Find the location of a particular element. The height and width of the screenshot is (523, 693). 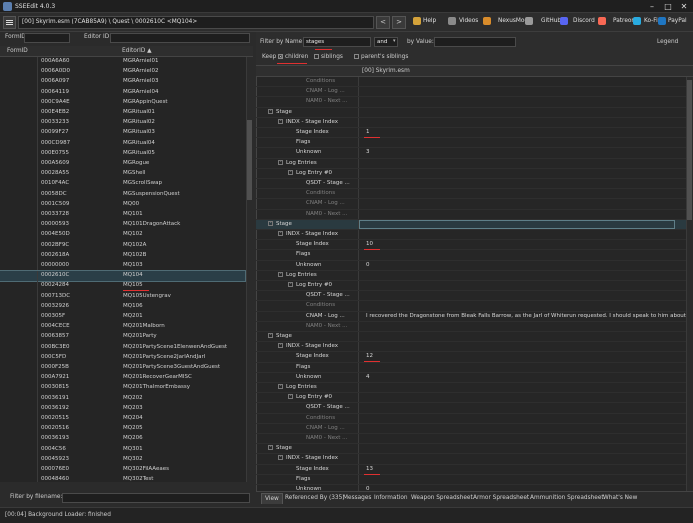

tab-ammunition-spreadsheet: Ammunition Spreadsheet is located at coordinates (567, 498).